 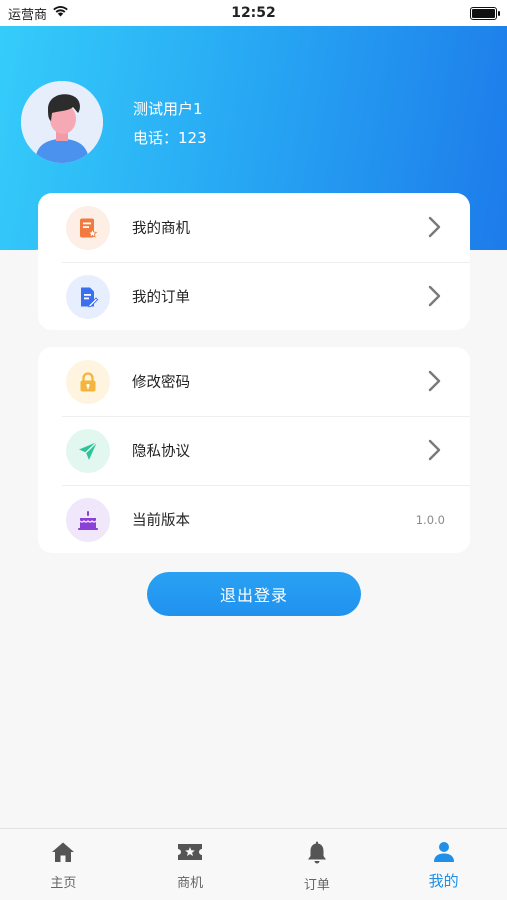 What do you see at coordinates (62, 122) in the screenshot?
I see `avatar` at bounding box center [62, 122].